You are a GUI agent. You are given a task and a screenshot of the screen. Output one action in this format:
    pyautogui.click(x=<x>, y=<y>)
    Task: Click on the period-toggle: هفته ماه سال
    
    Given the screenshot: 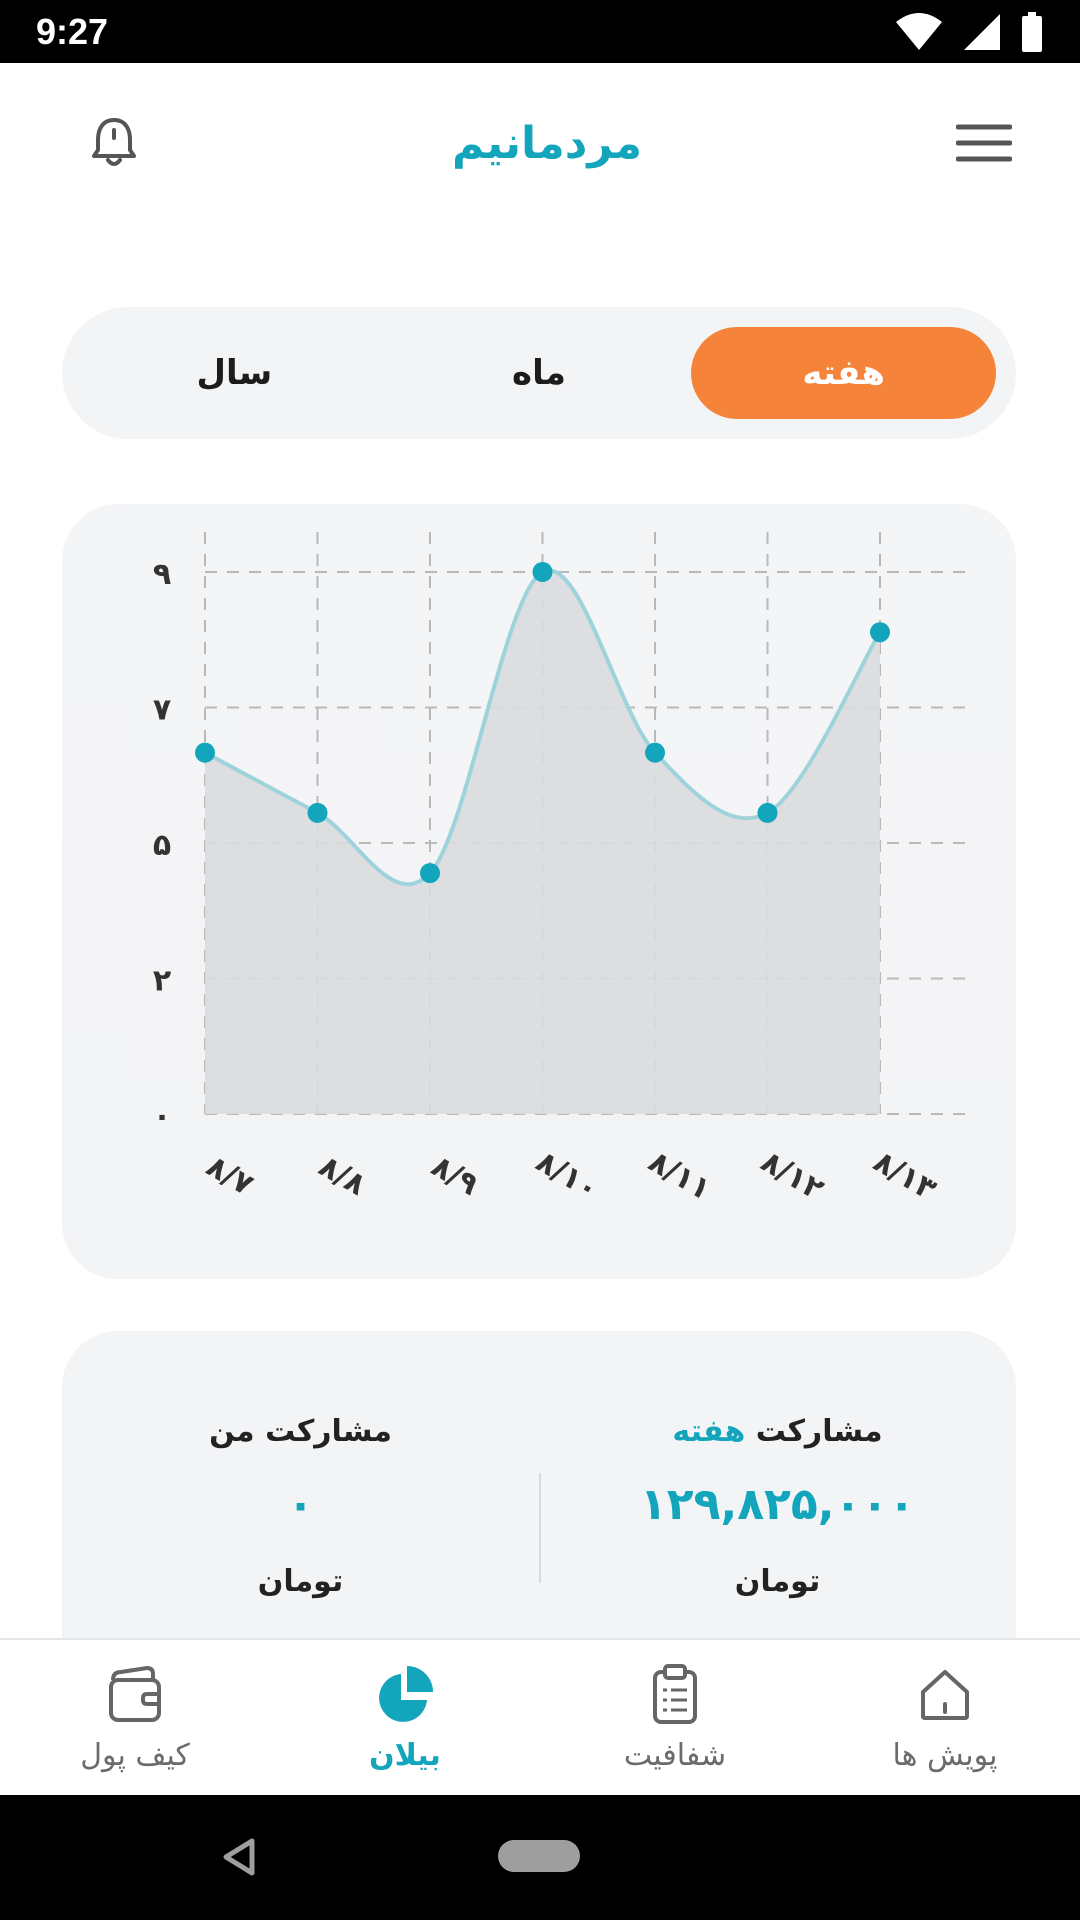 What is the action you would take?
    pyautogui.click(x=539, y=373)
    